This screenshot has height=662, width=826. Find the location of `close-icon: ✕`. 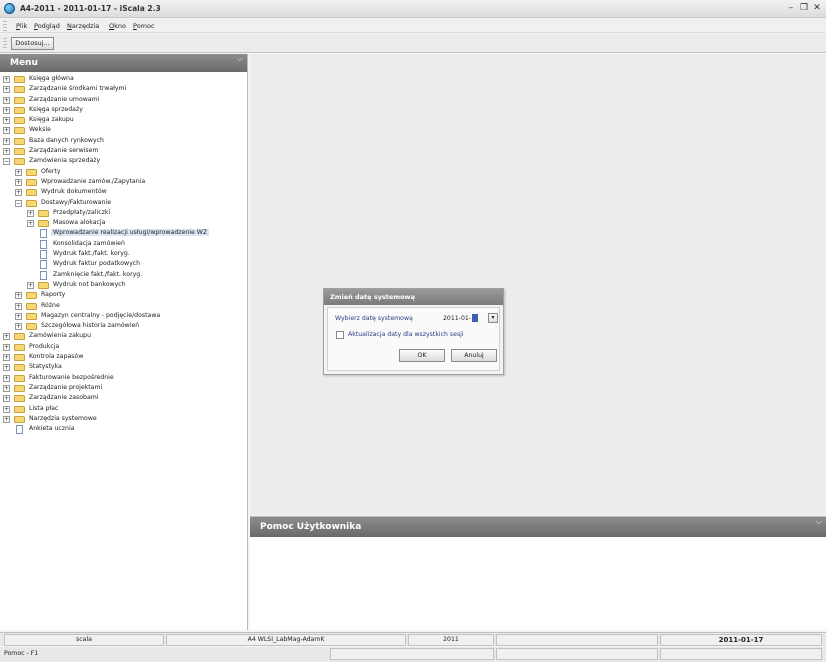

close-icon: ✕ is located at coordinates (817, 8).